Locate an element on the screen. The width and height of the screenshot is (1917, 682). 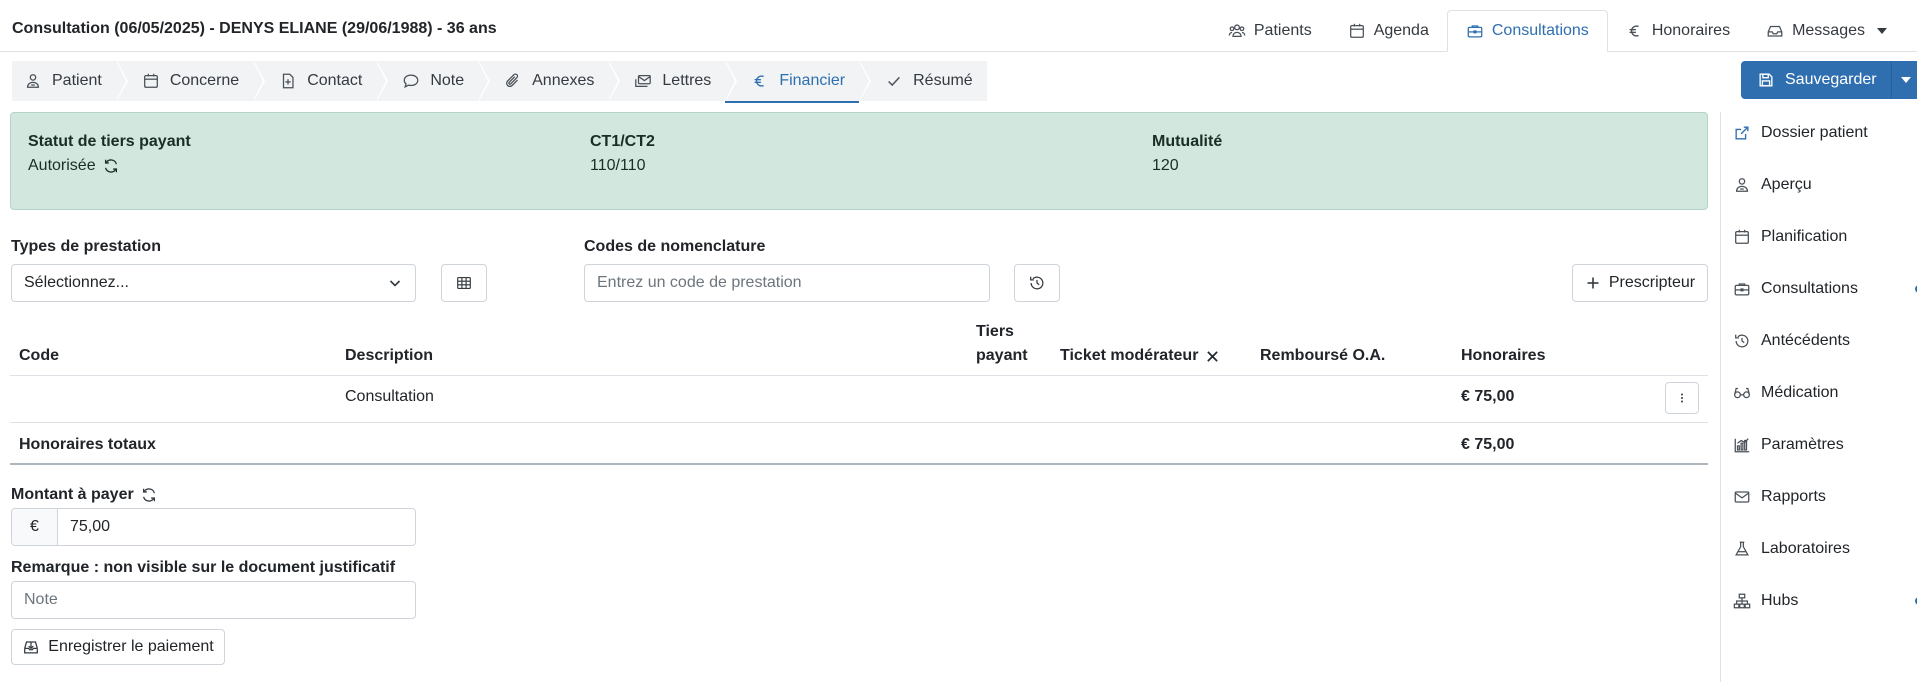
step-concerne: Concerne is located at coordinates (191, 81).